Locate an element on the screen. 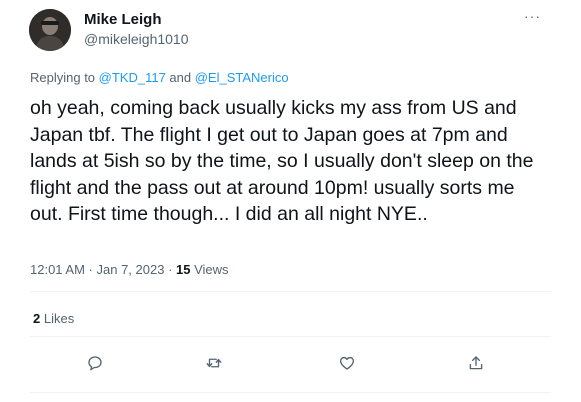 The height and width of the screenshot is (402, 581). replying-to: Replying to @TKD_117 and @El_STANerico is located at coordinates (159, 77).